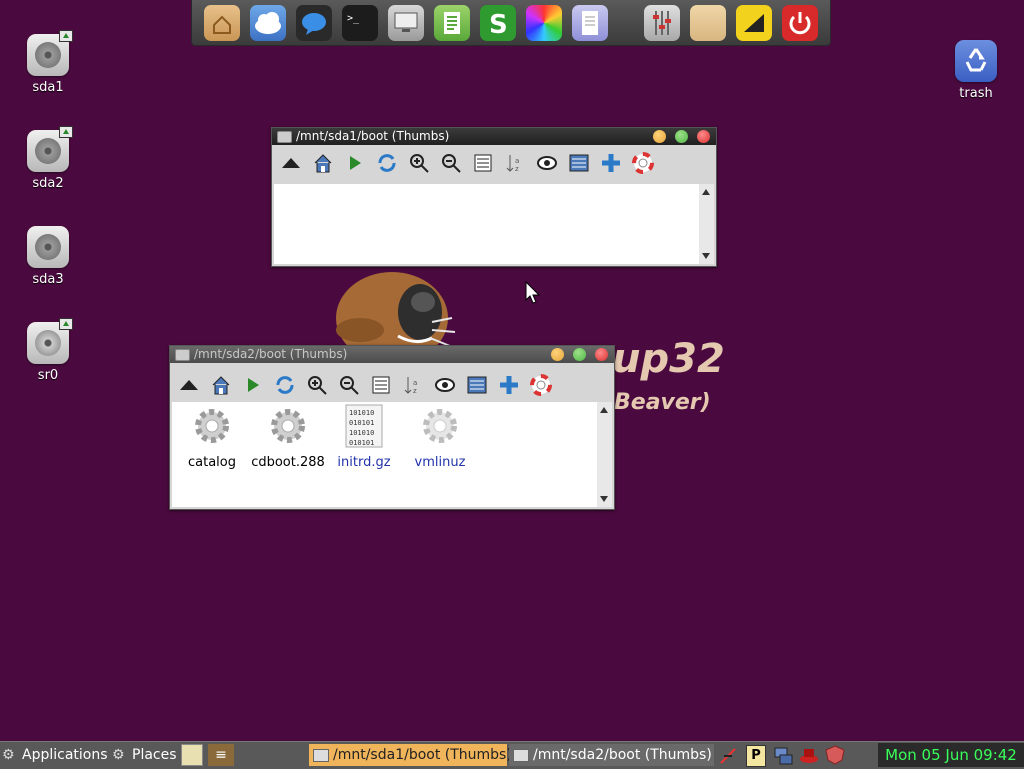 Image resolution: width=1024 pixels, height=769 pixels. Describe the element at coordinates (415, 391) in the screenshot. I see `svg-text: z` at that location.